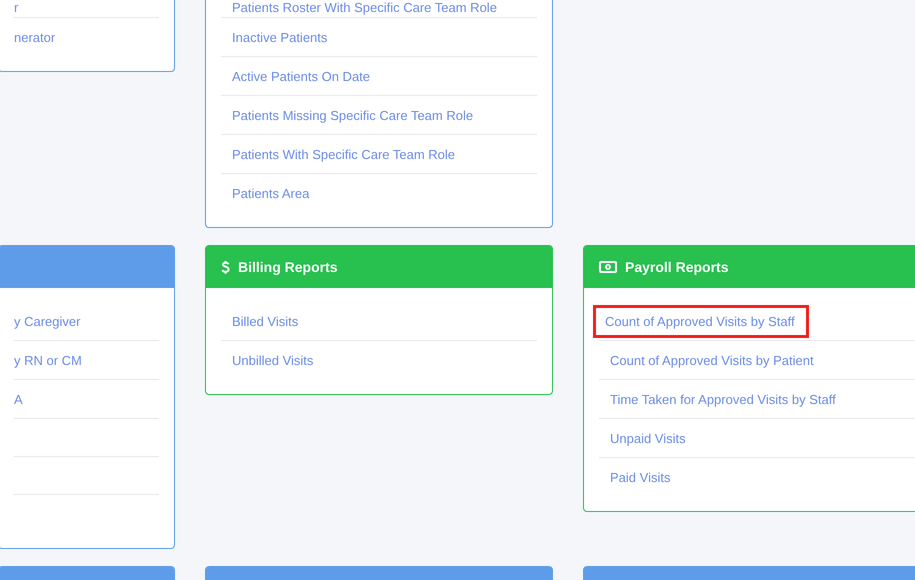 The image size is (915, 580). I want to click on report-link: Count of Approved Visits by Staff, so click(701, 321).